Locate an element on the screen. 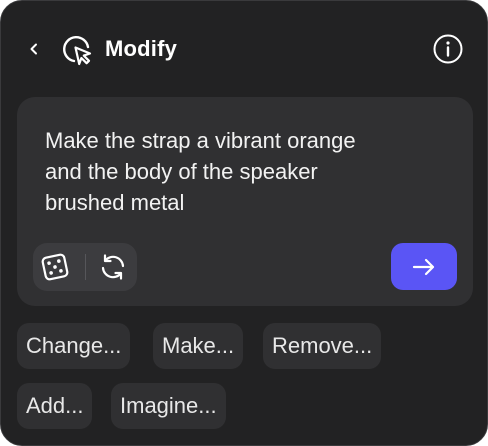 This screenshot has width=488, height=446. arrow-right-icon is located at coordinates (423, 266).